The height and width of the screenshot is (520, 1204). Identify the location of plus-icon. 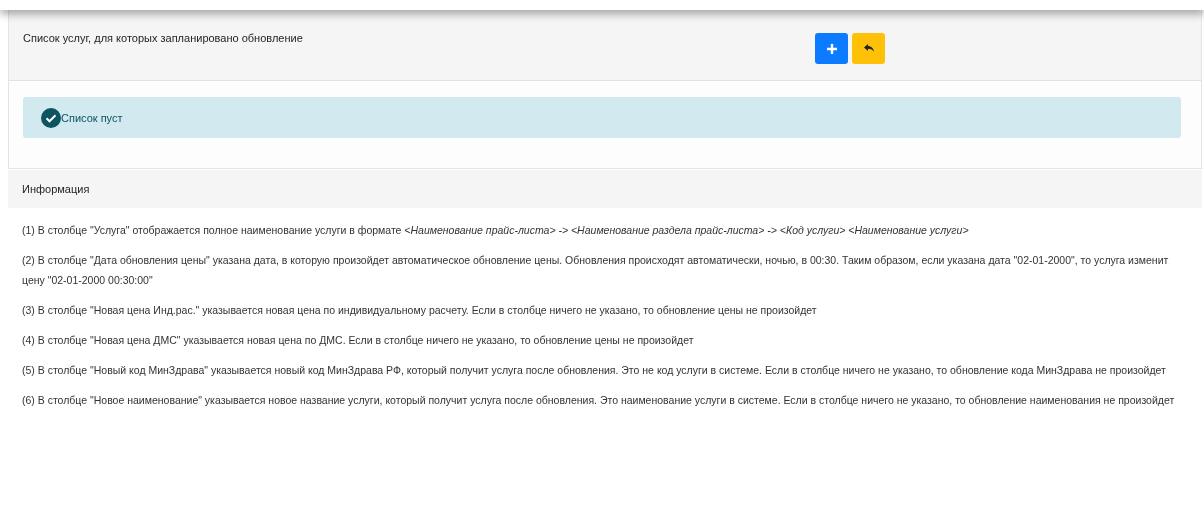
(831, 48).